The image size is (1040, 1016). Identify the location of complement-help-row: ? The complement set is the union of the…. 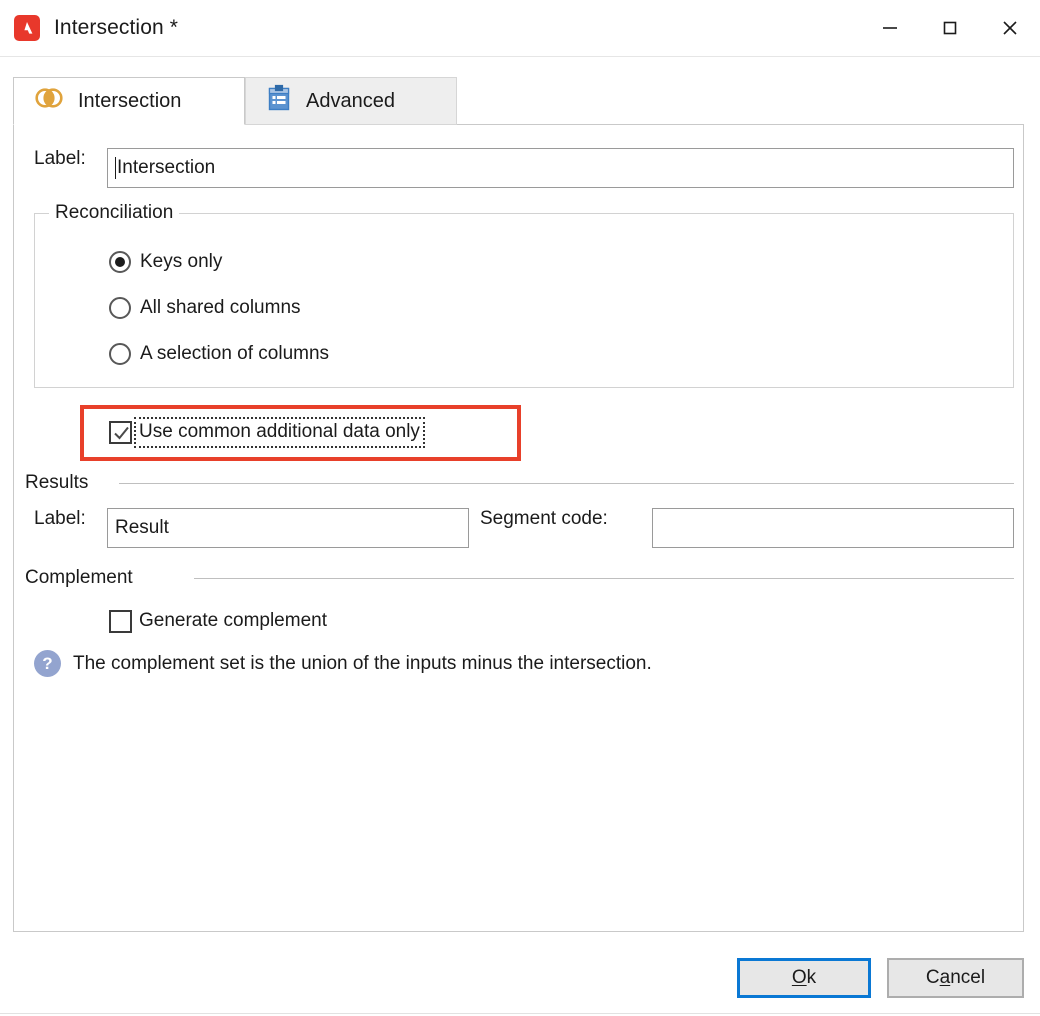
(343, 663).